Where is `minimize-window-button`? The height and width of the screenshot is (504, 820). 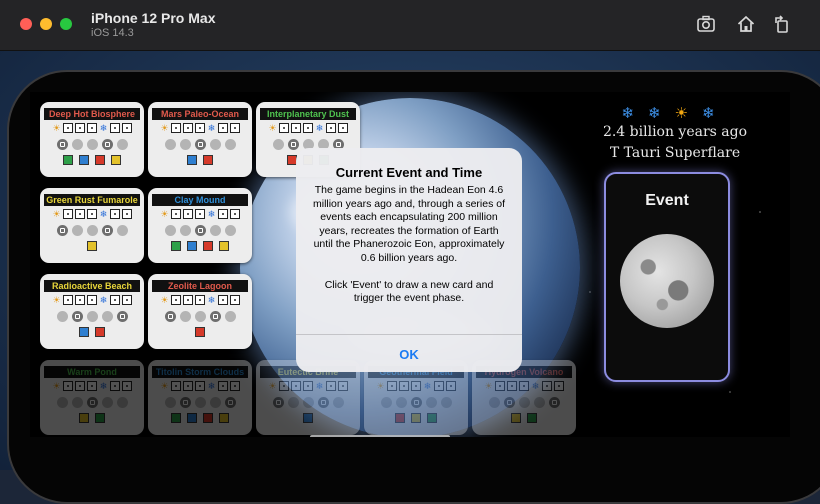
minimize-window-button is located at coordinates (46, 24).